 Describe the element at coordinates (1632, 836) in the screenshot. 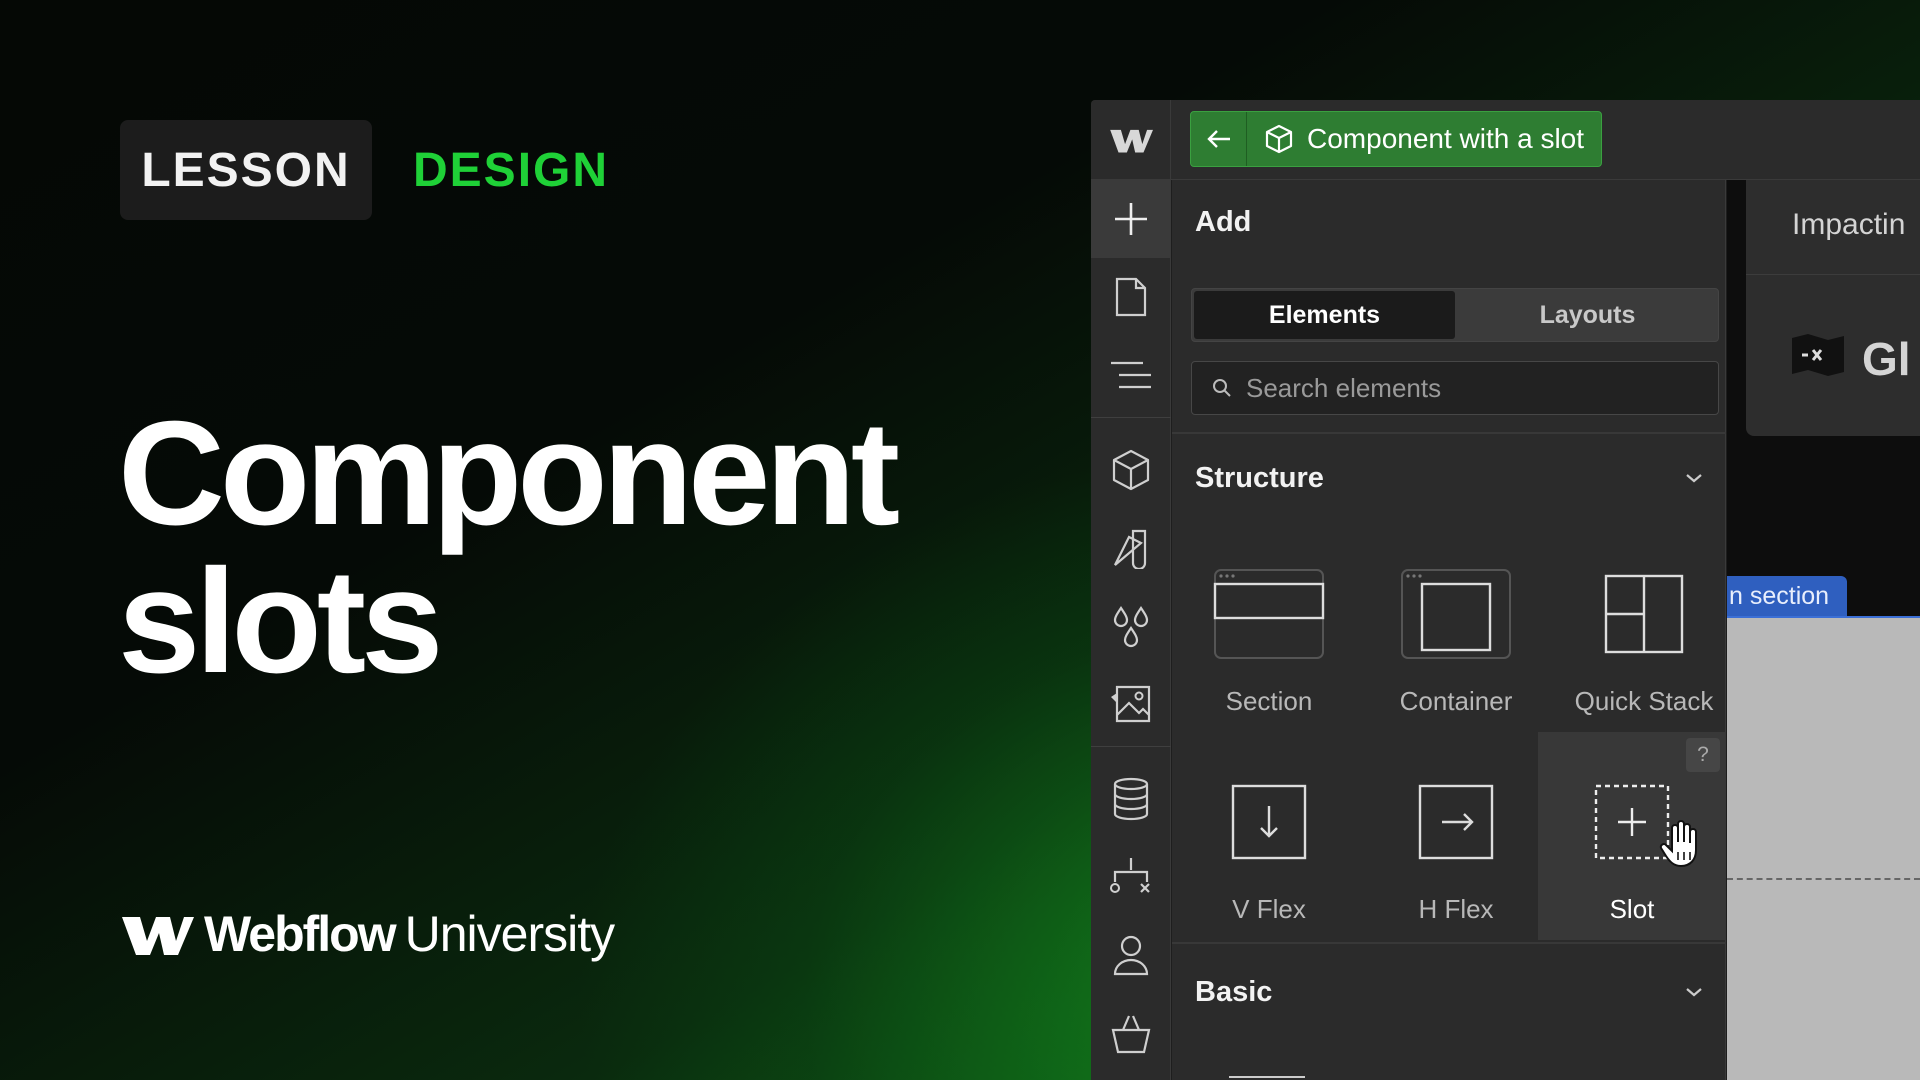

I see `element-slot: ? Slot` at that location.